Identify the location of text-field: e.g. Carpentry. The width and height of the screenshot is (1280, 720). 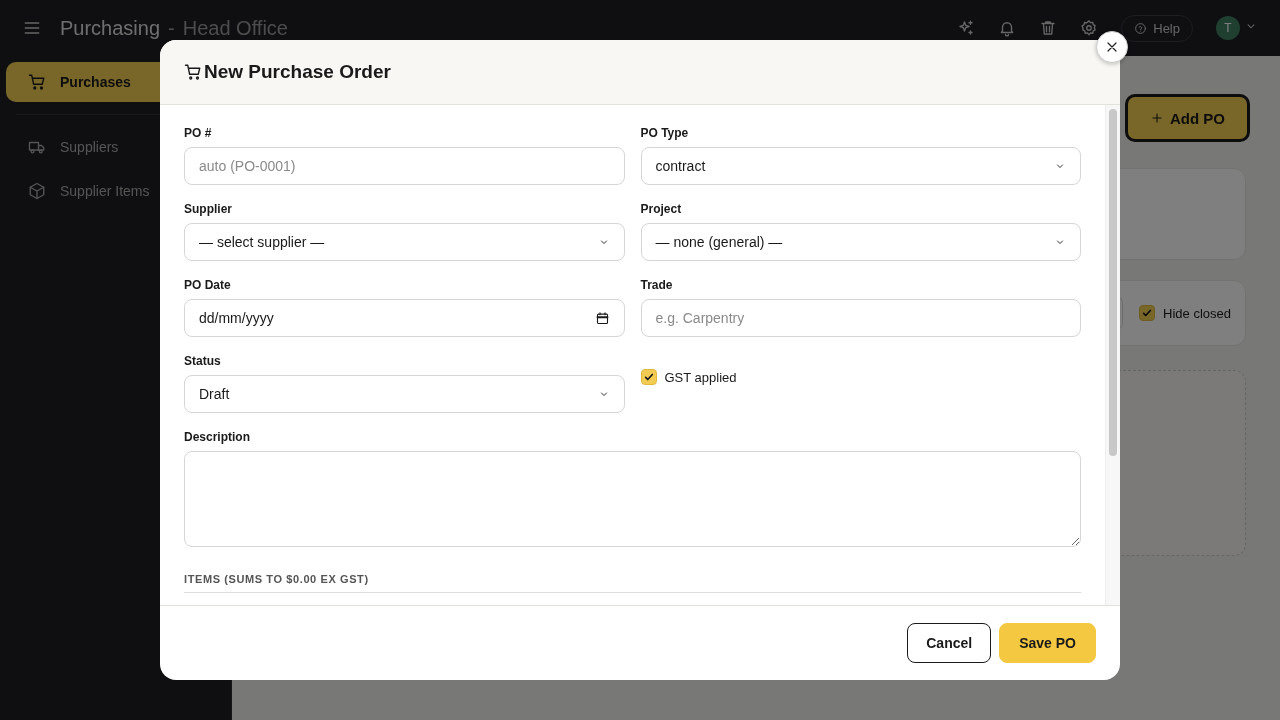
(860, 318).